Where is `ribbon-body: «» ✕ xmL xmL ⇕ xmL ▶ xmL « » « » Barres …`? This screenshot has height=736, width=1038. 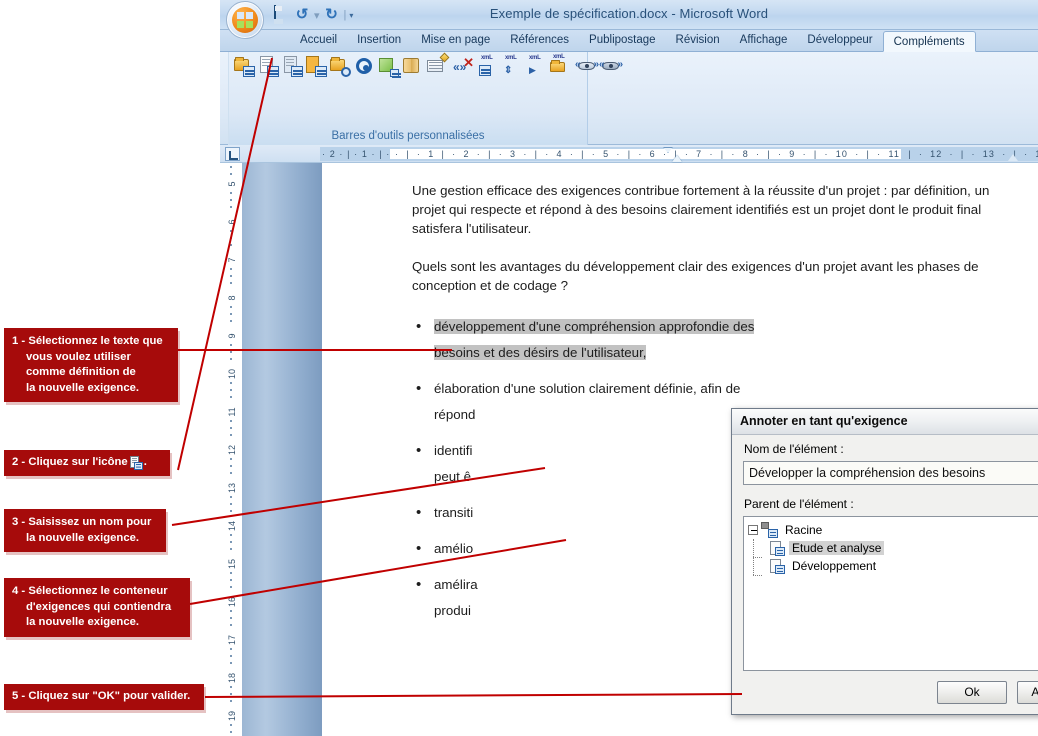
ribbon-body: «» ✕ xmL xmL ⇕ xmL ▶ xmL « » « » Barres … is located at coordinates (629, 98).